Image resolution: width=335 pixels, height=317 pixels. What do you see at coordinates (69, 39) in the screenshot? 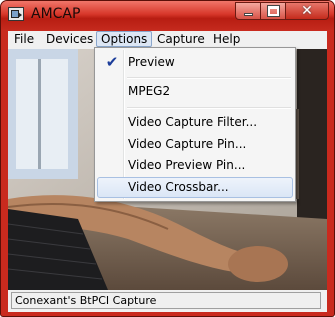
I see `menu-devices: Devices` at bounding box center [69, 39].